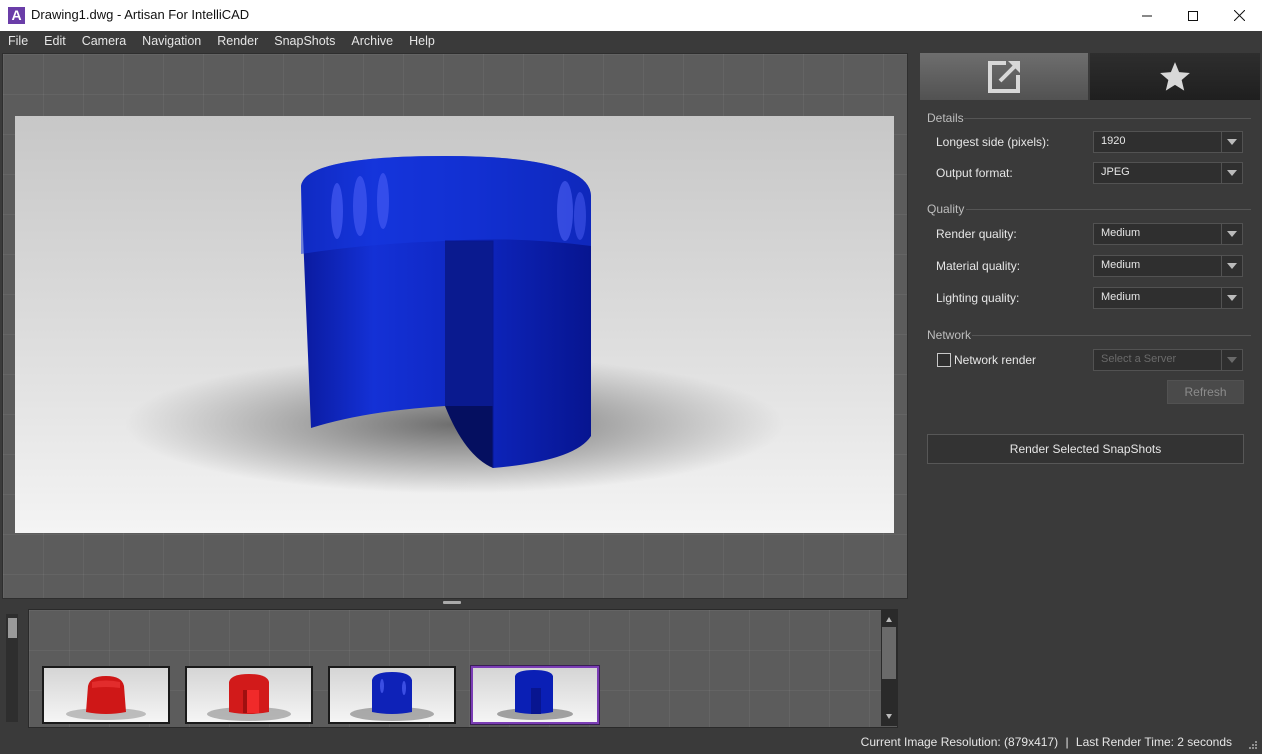 The image size is (1262, 754). I want to click on blue-cylinder-model-image, so click(446, 312).